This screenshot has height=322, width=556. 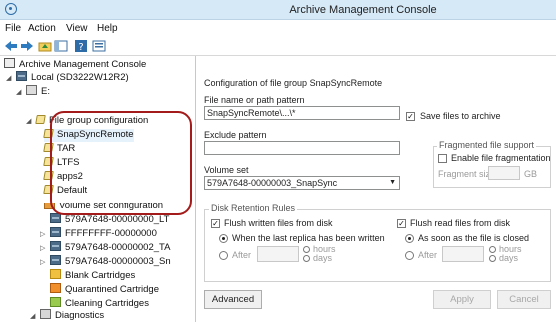 I want to click on read-days-radio, so click(x=492, y=258).